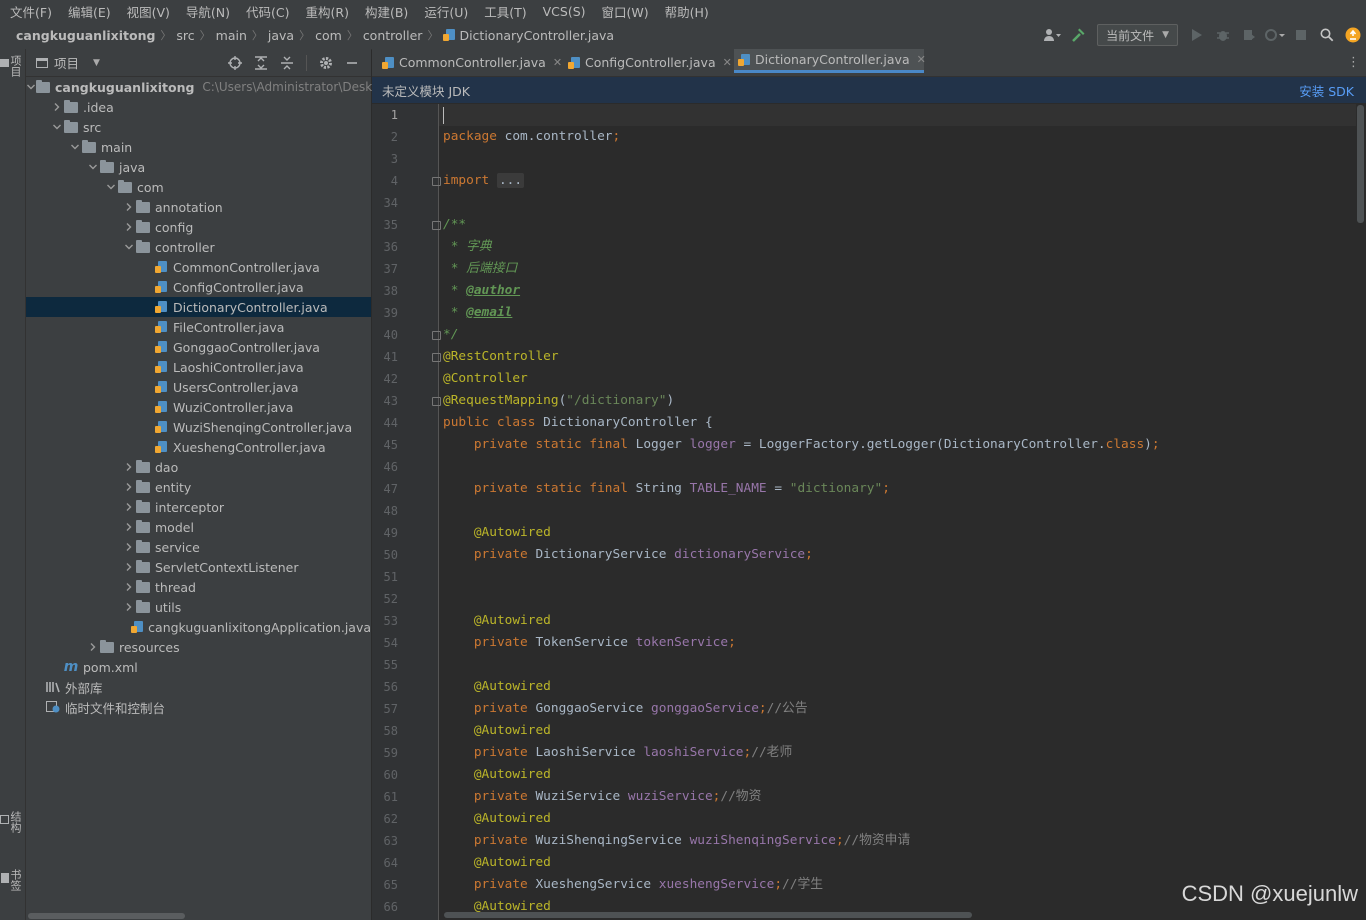 The height and width of the screenshot is (920, 1366). Describe the element at coordinates (1078, 35) in the screenshot. I see `build-hammer-icon` at that location.